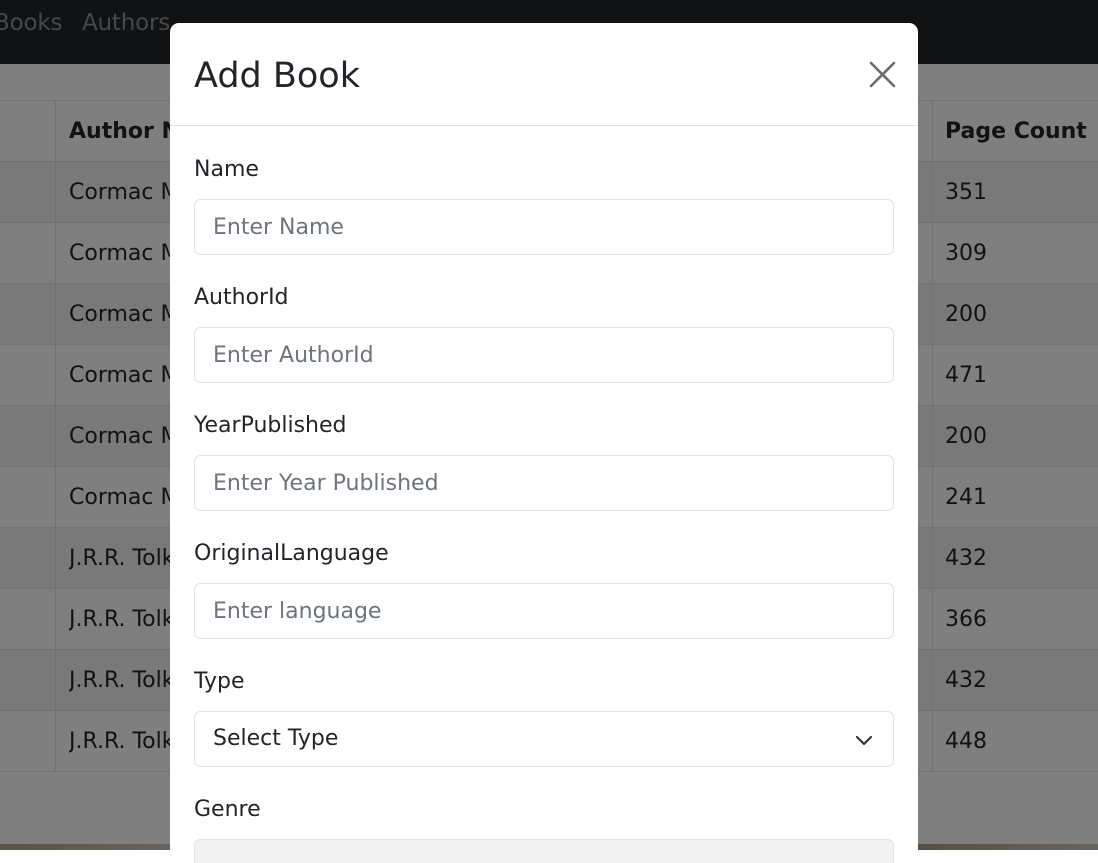 This screenshot has height=863, width=1098. What do you see at coordinates (544, 74) in the screenshot?
I see `modal-header: Add Book` at bounding box center [544, 74].